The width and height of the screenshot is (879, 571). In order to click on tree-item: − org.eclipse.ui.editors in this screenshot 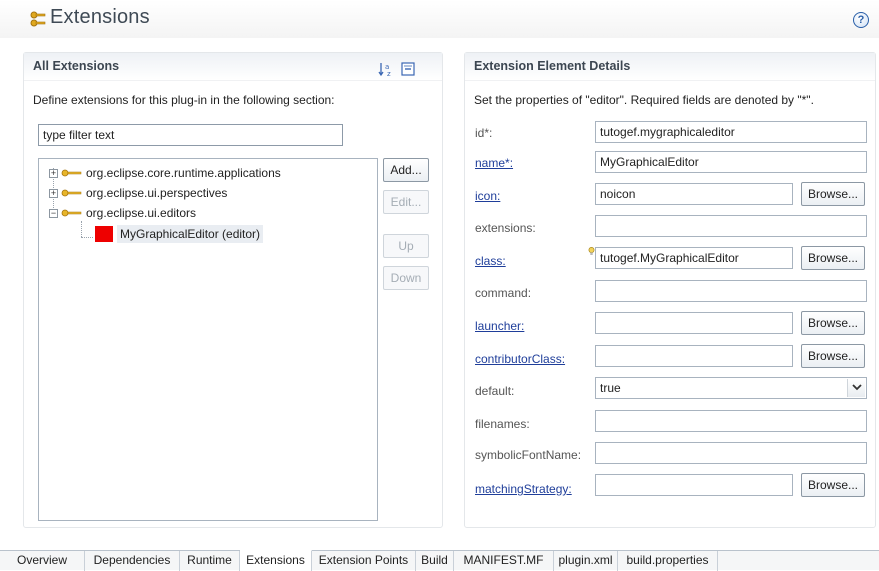, I will do `click(209, 213)`.